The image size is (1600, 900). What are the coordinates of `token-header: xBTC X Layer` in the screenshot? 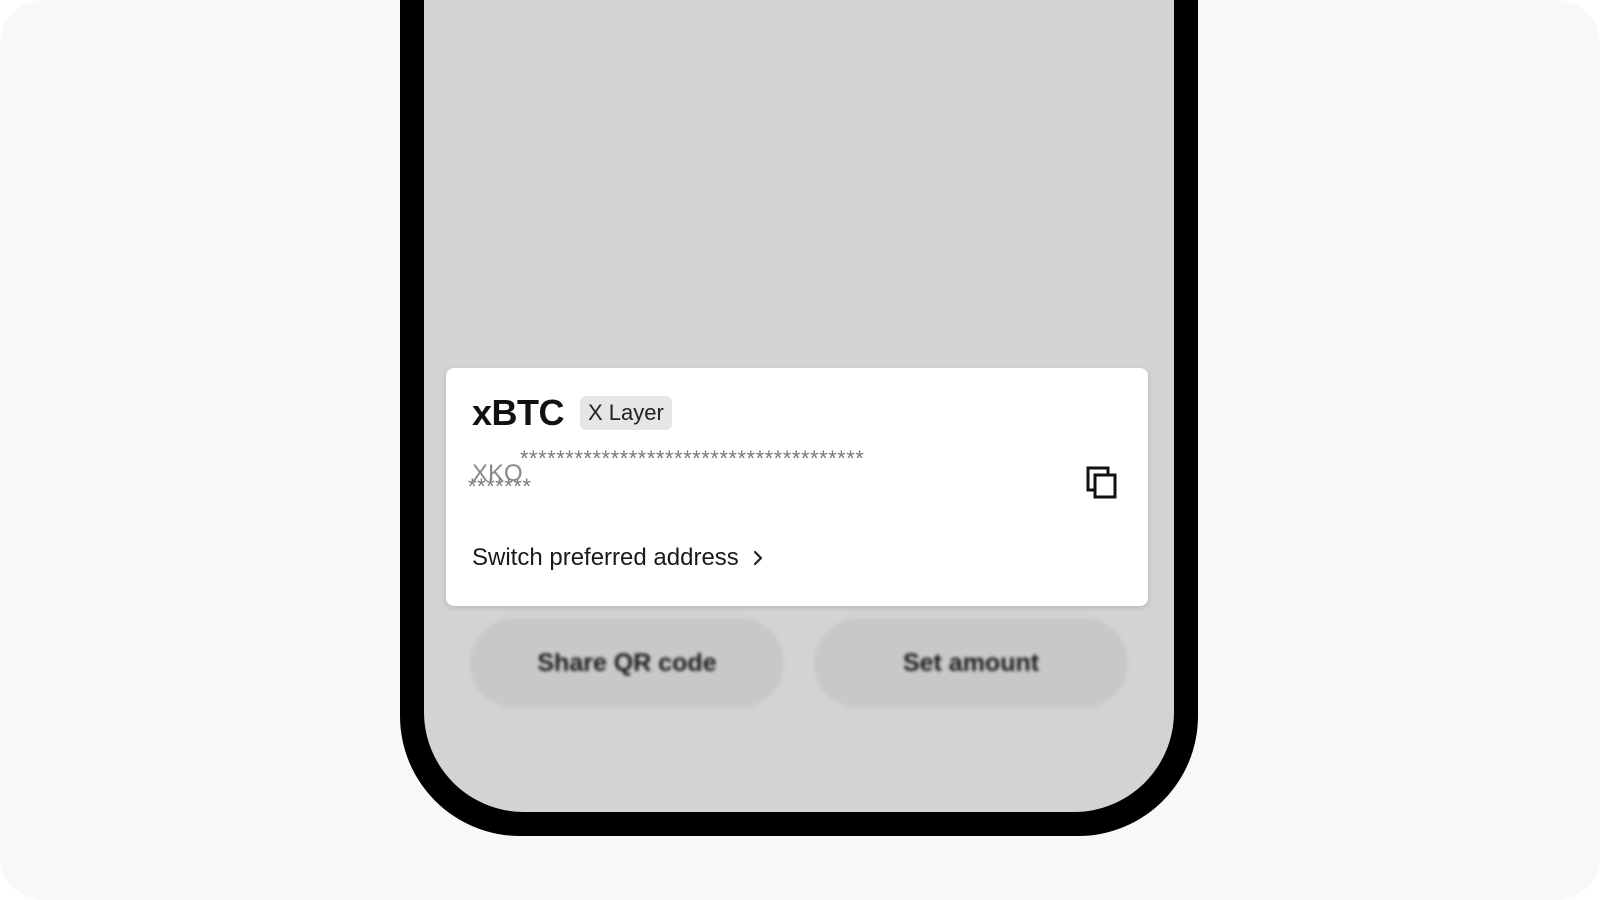 It's located at (572, 413).